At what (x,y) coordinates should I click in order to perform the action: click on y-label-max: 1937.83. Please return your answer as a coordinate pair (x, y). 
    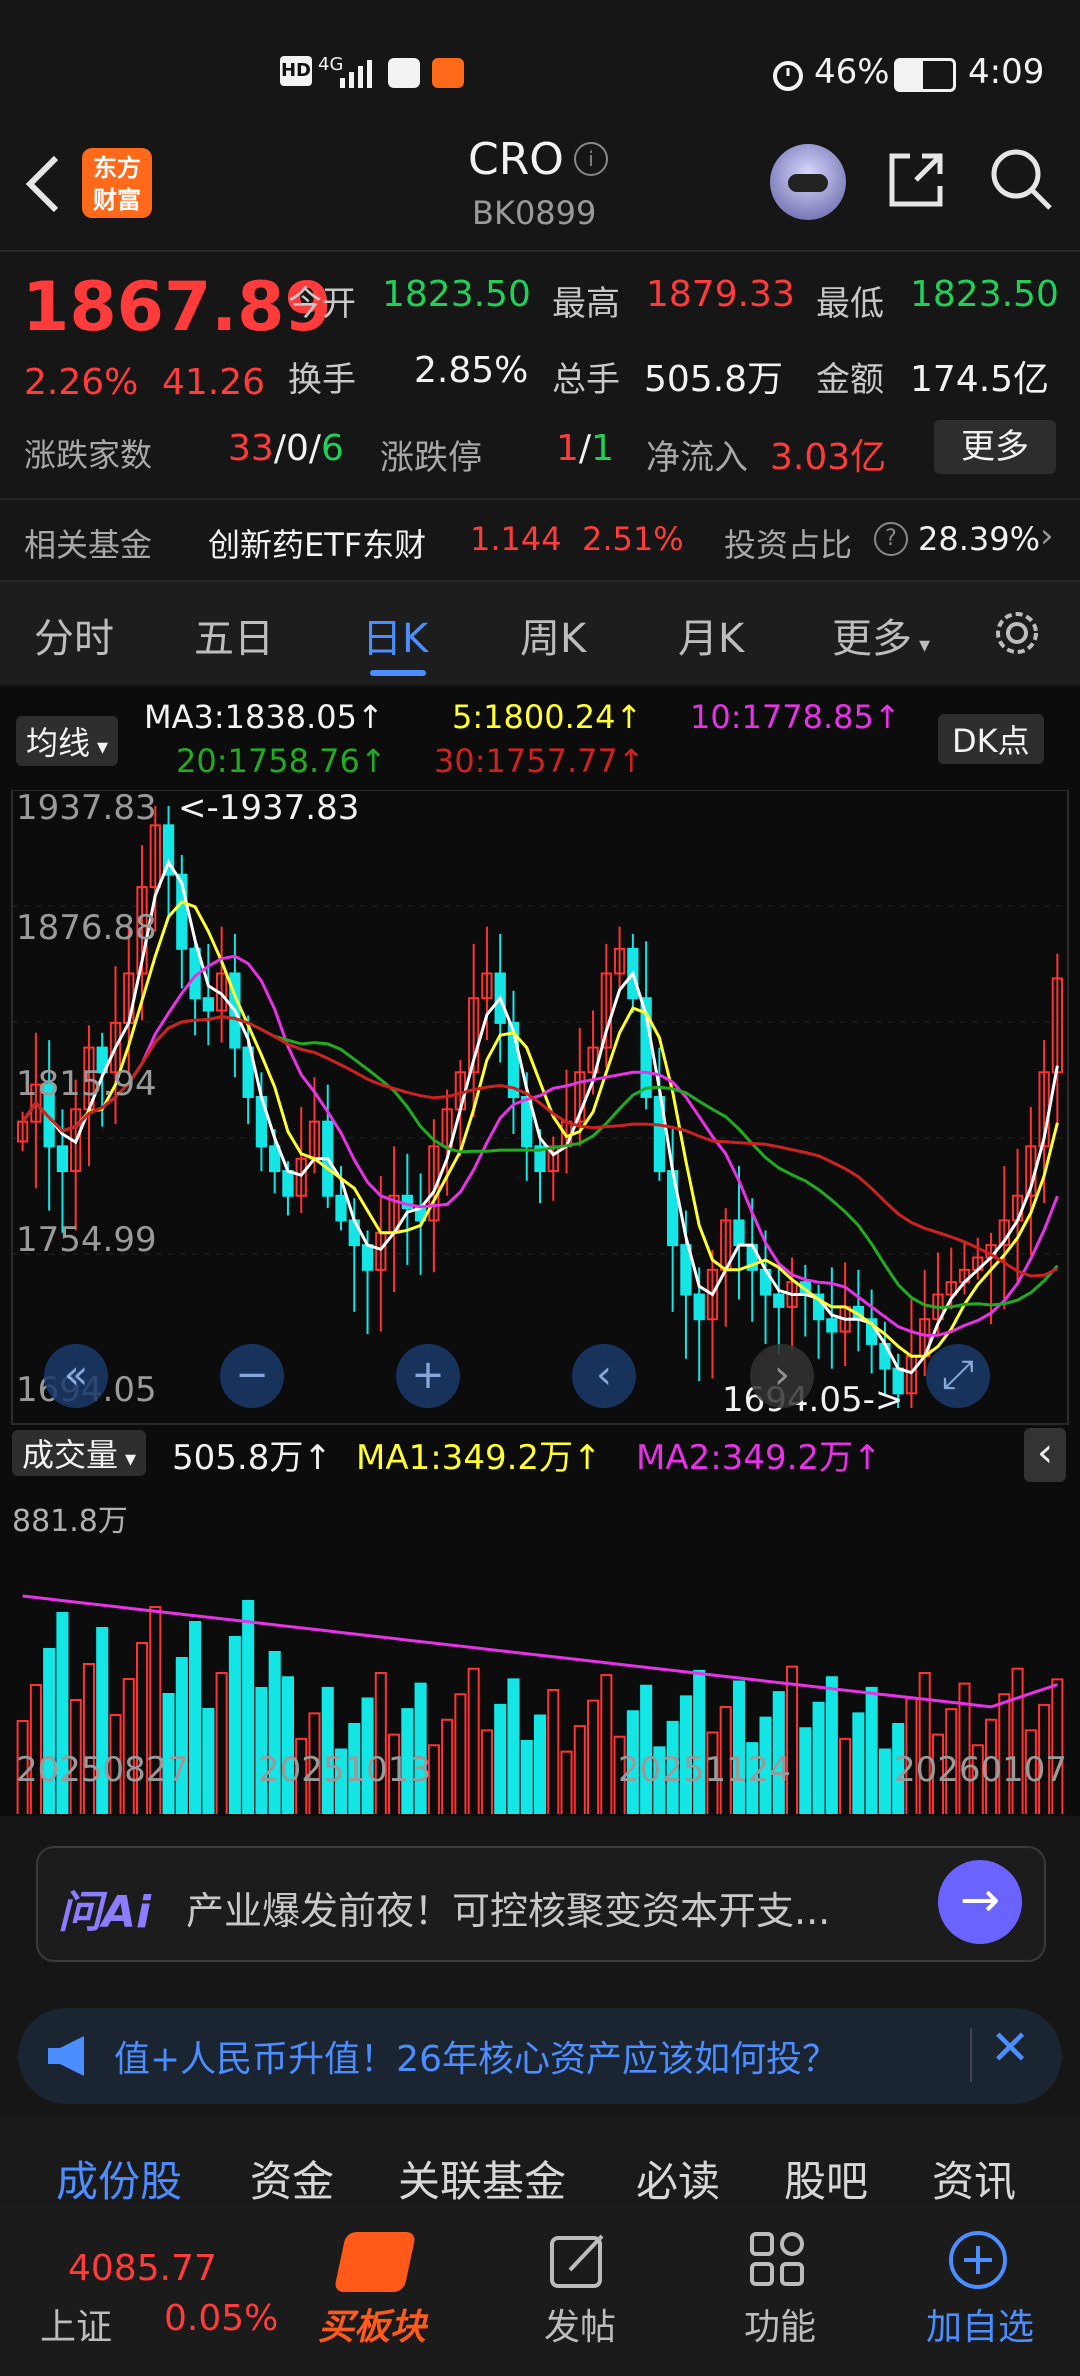
    Looking at the image, I should click on (86, 808).